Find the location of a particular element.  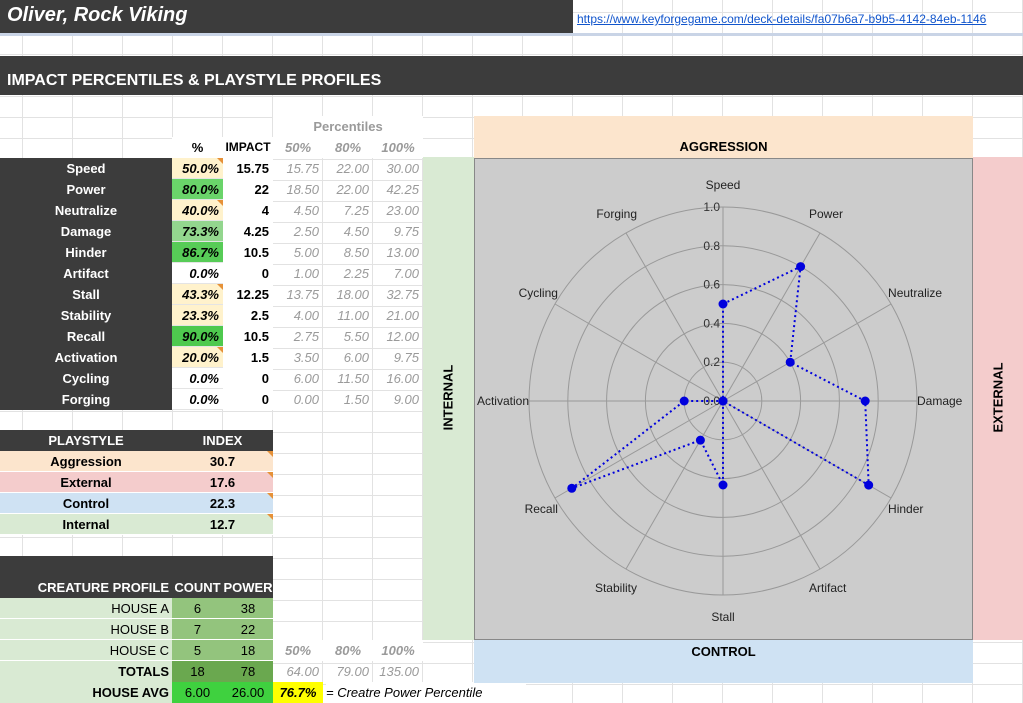

index-header: INDEX is located at coordinates (222, 440).